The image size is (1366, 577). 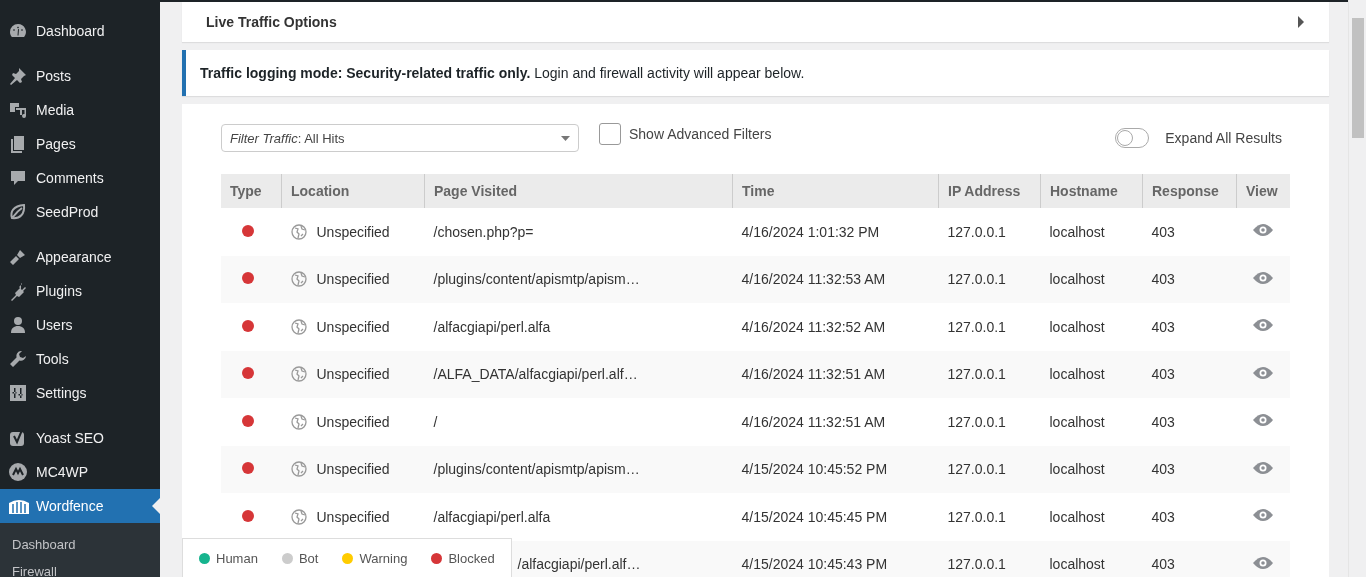 What do you see at coordinates (1223, 138) in the screenshot?
I see `toggle-label: Expand All Results` at bounding box center [1223, 138].